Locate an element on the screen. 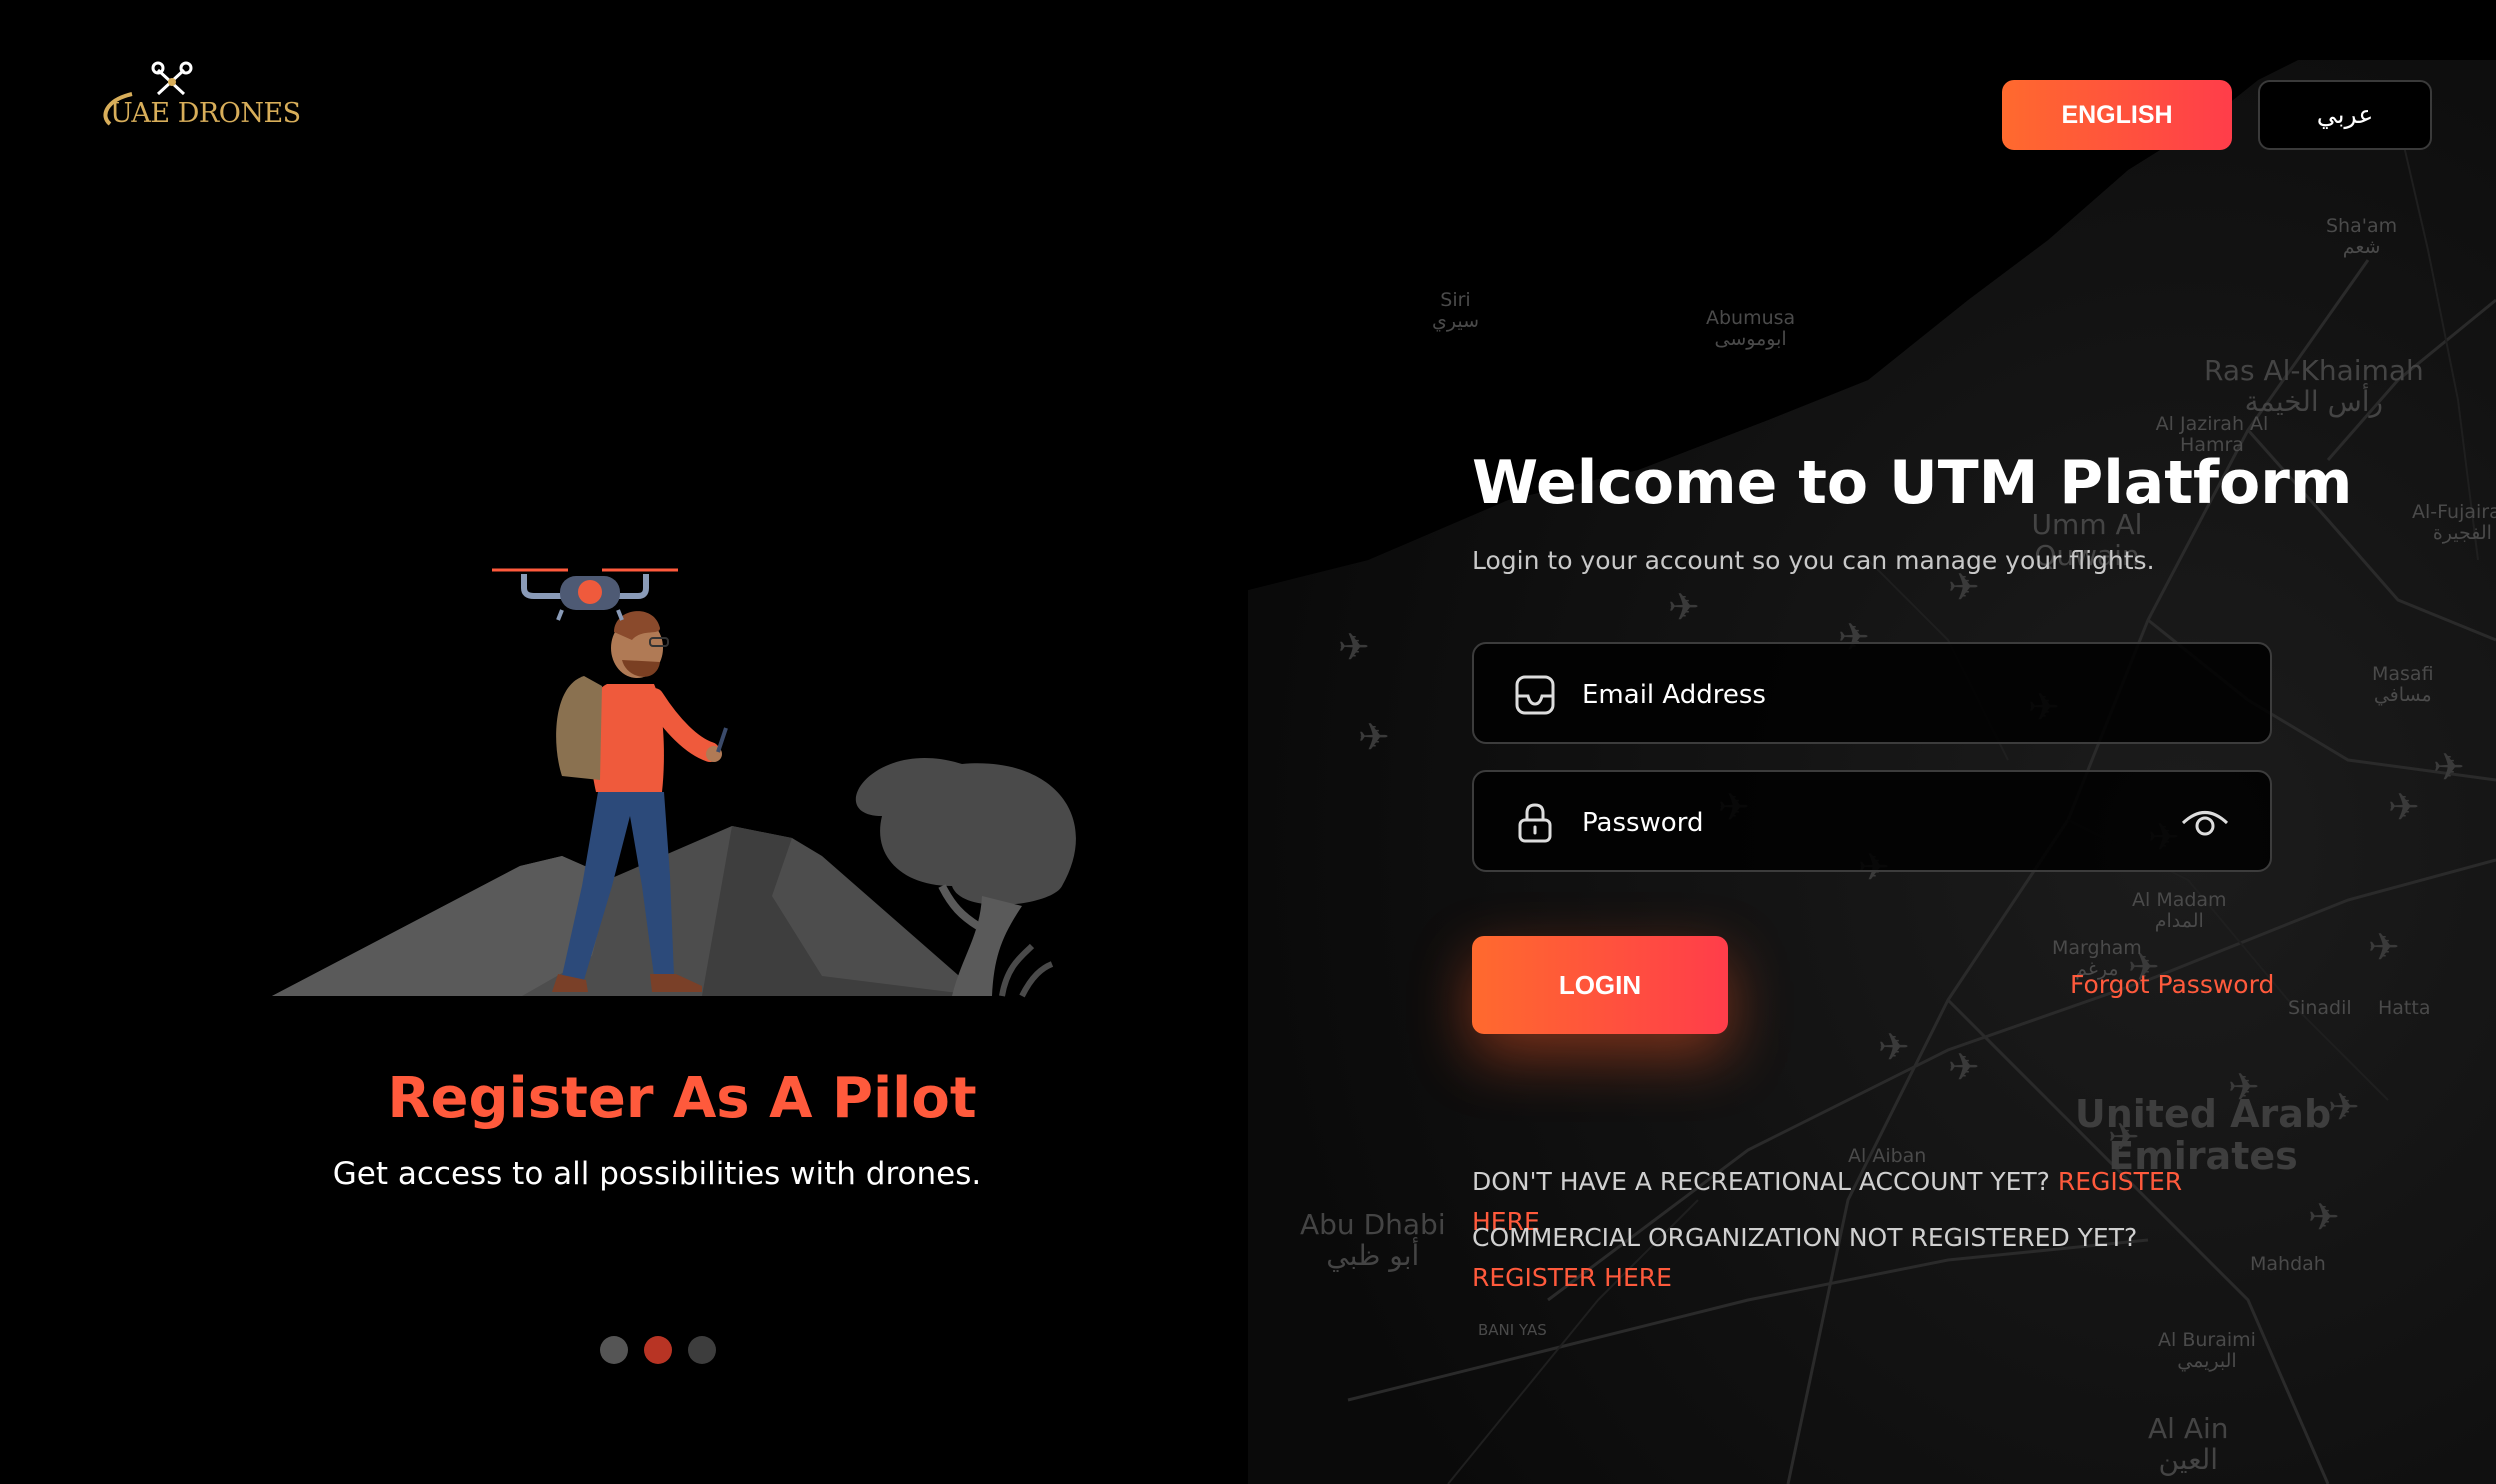  carousel-dots is located at coordinates (658, 1350).